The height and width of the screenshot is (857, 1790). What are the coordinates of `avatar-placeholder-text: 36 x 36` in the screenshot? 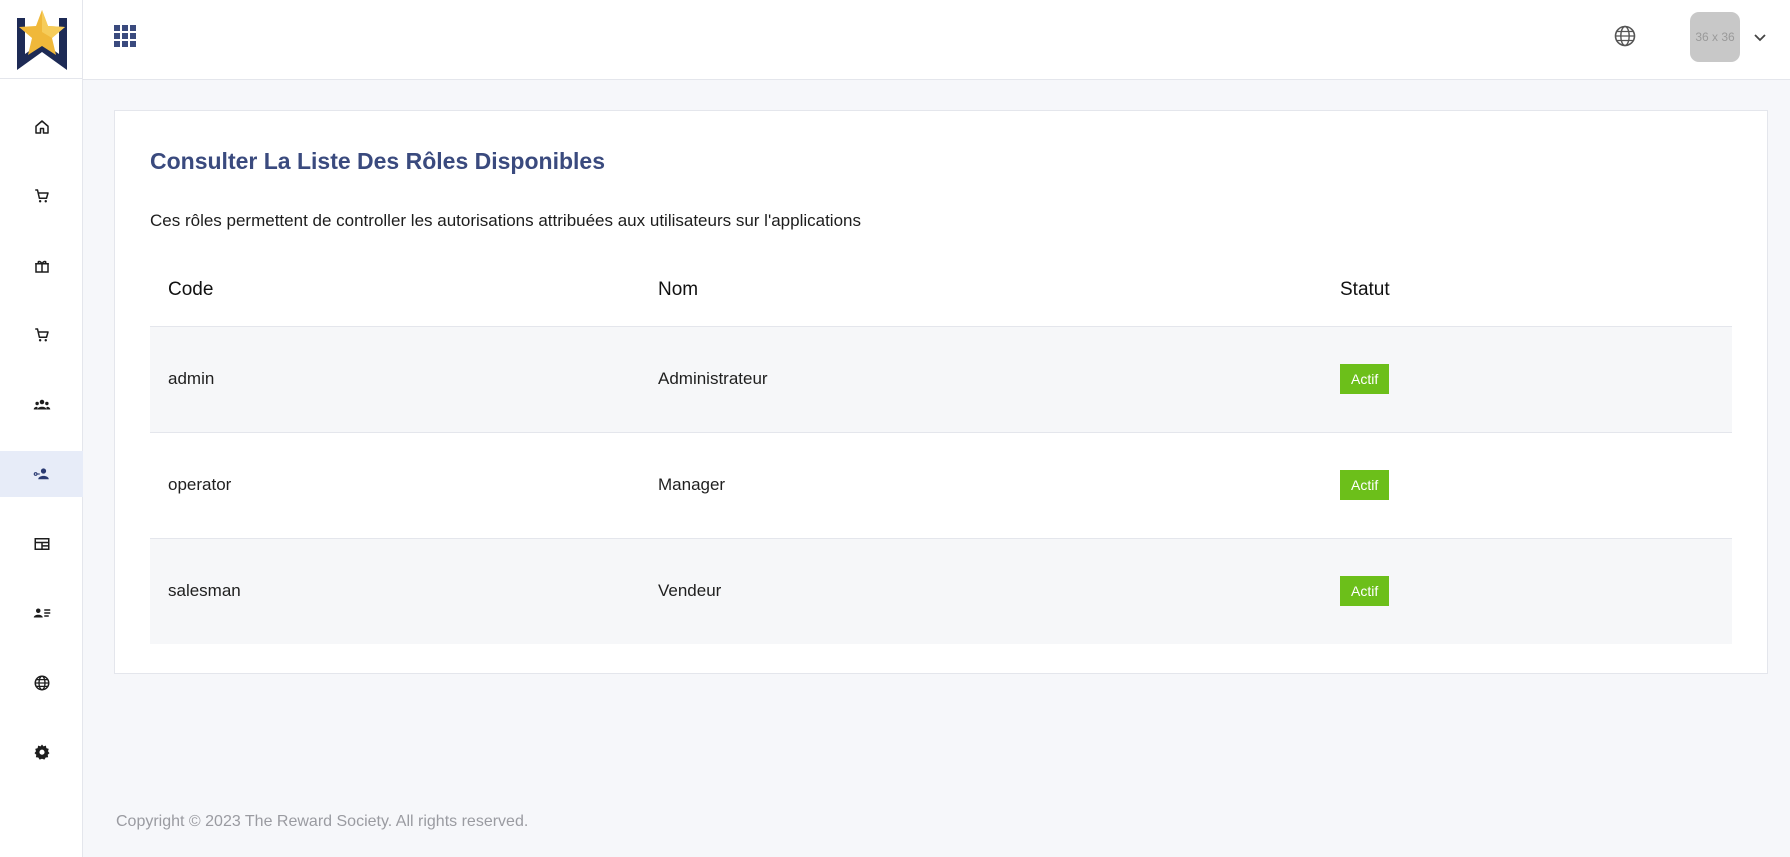 It's located at (1715, 37).